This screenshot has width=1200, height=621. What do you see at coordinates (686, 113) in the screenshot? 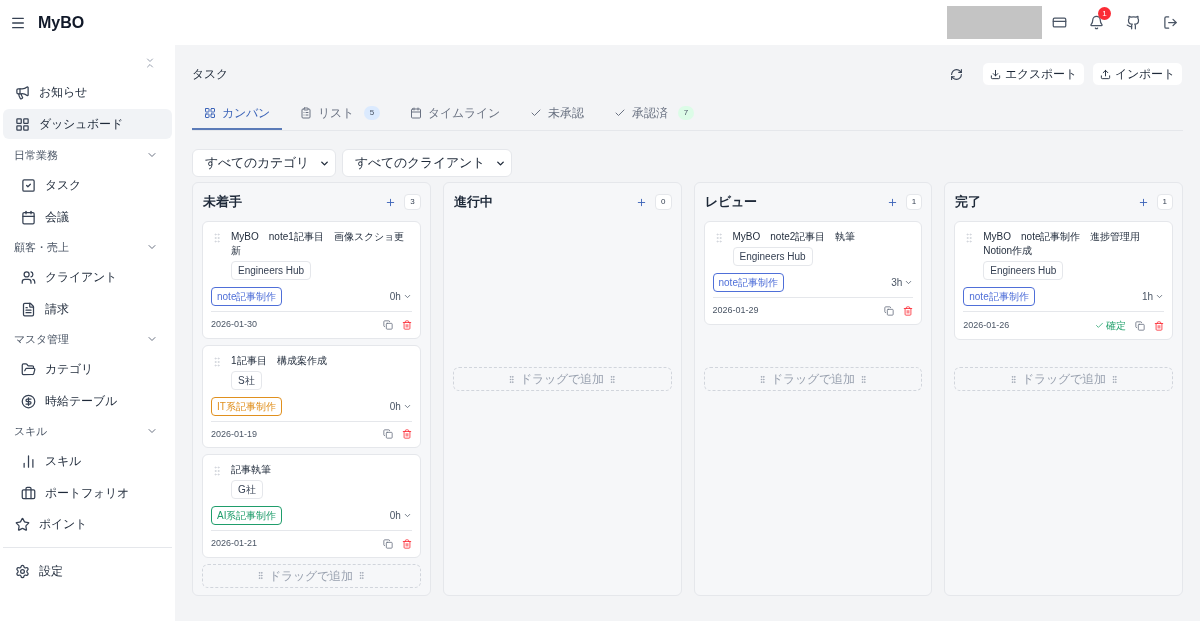
I see `count-badge: 7` at bounding box center [686, 113].